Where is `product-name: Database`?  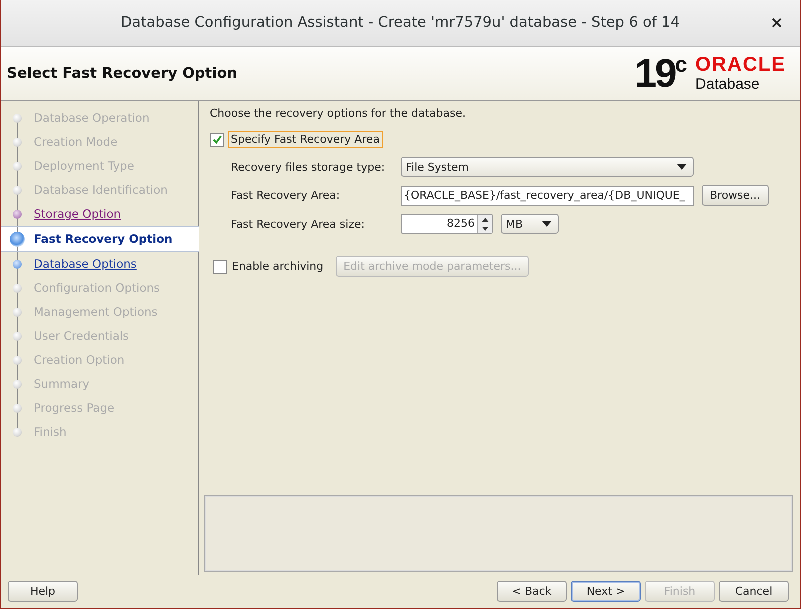
product-name: Database is located at coordinates (728, 85).